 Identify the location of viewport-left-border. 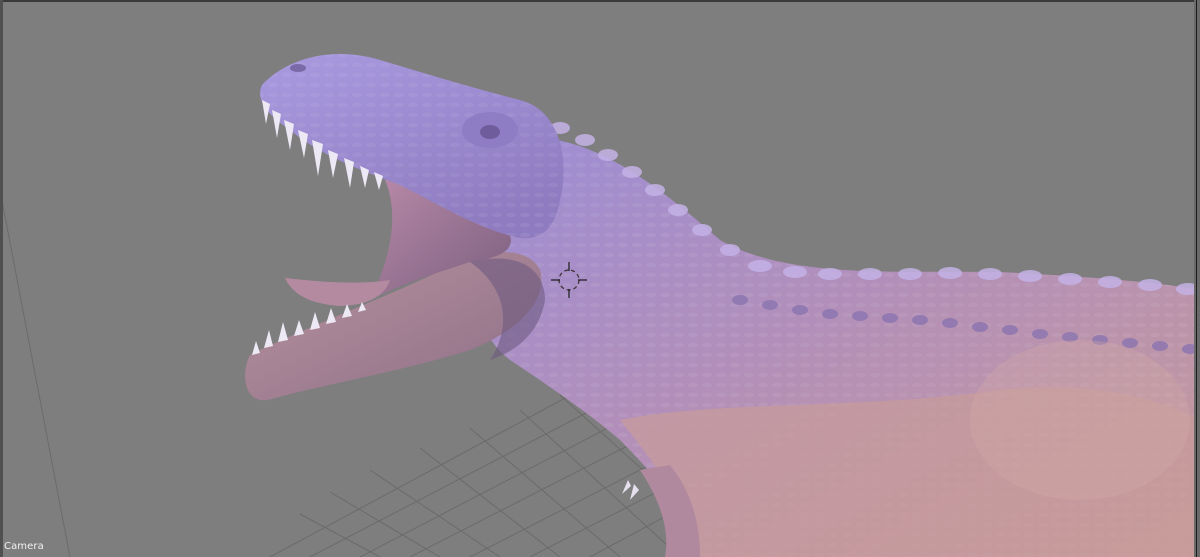
(1, 278).